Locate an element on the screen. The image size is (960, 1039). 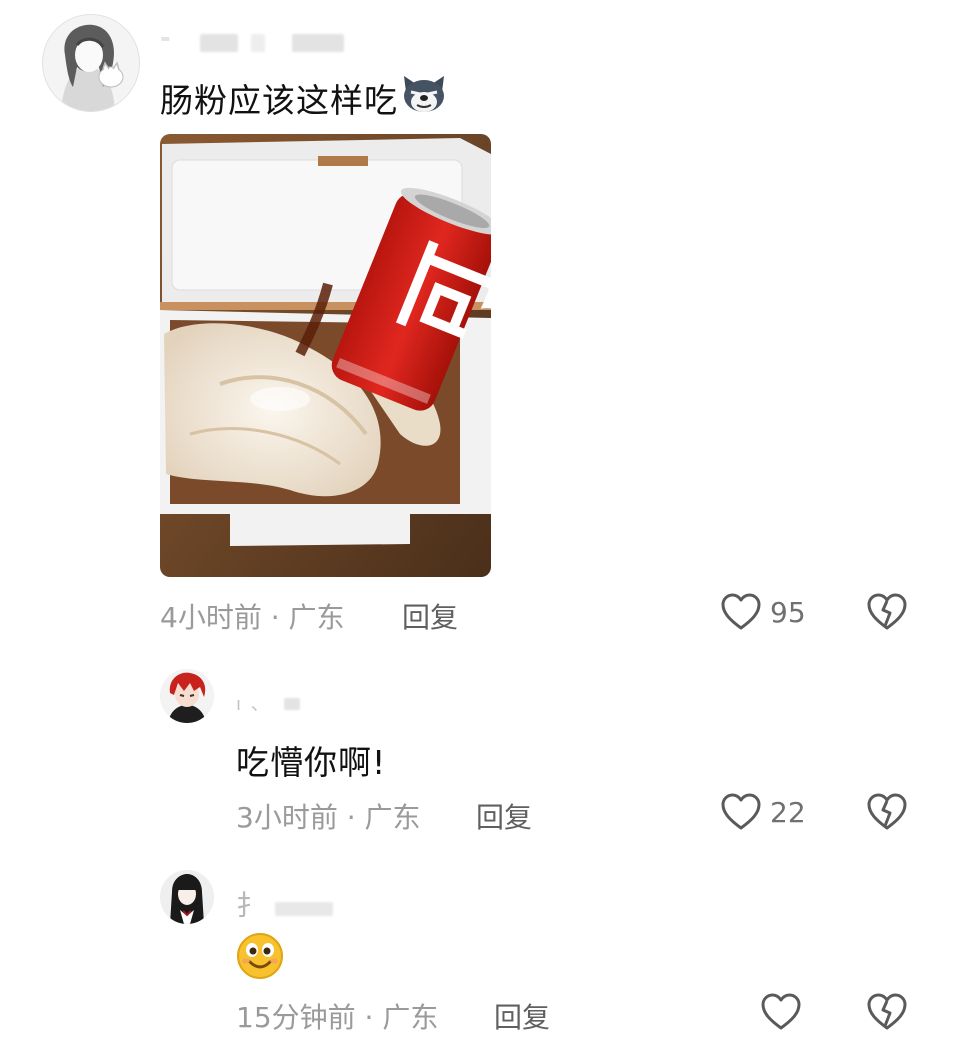
like-button: 95 is located at coordinates (763, 612).